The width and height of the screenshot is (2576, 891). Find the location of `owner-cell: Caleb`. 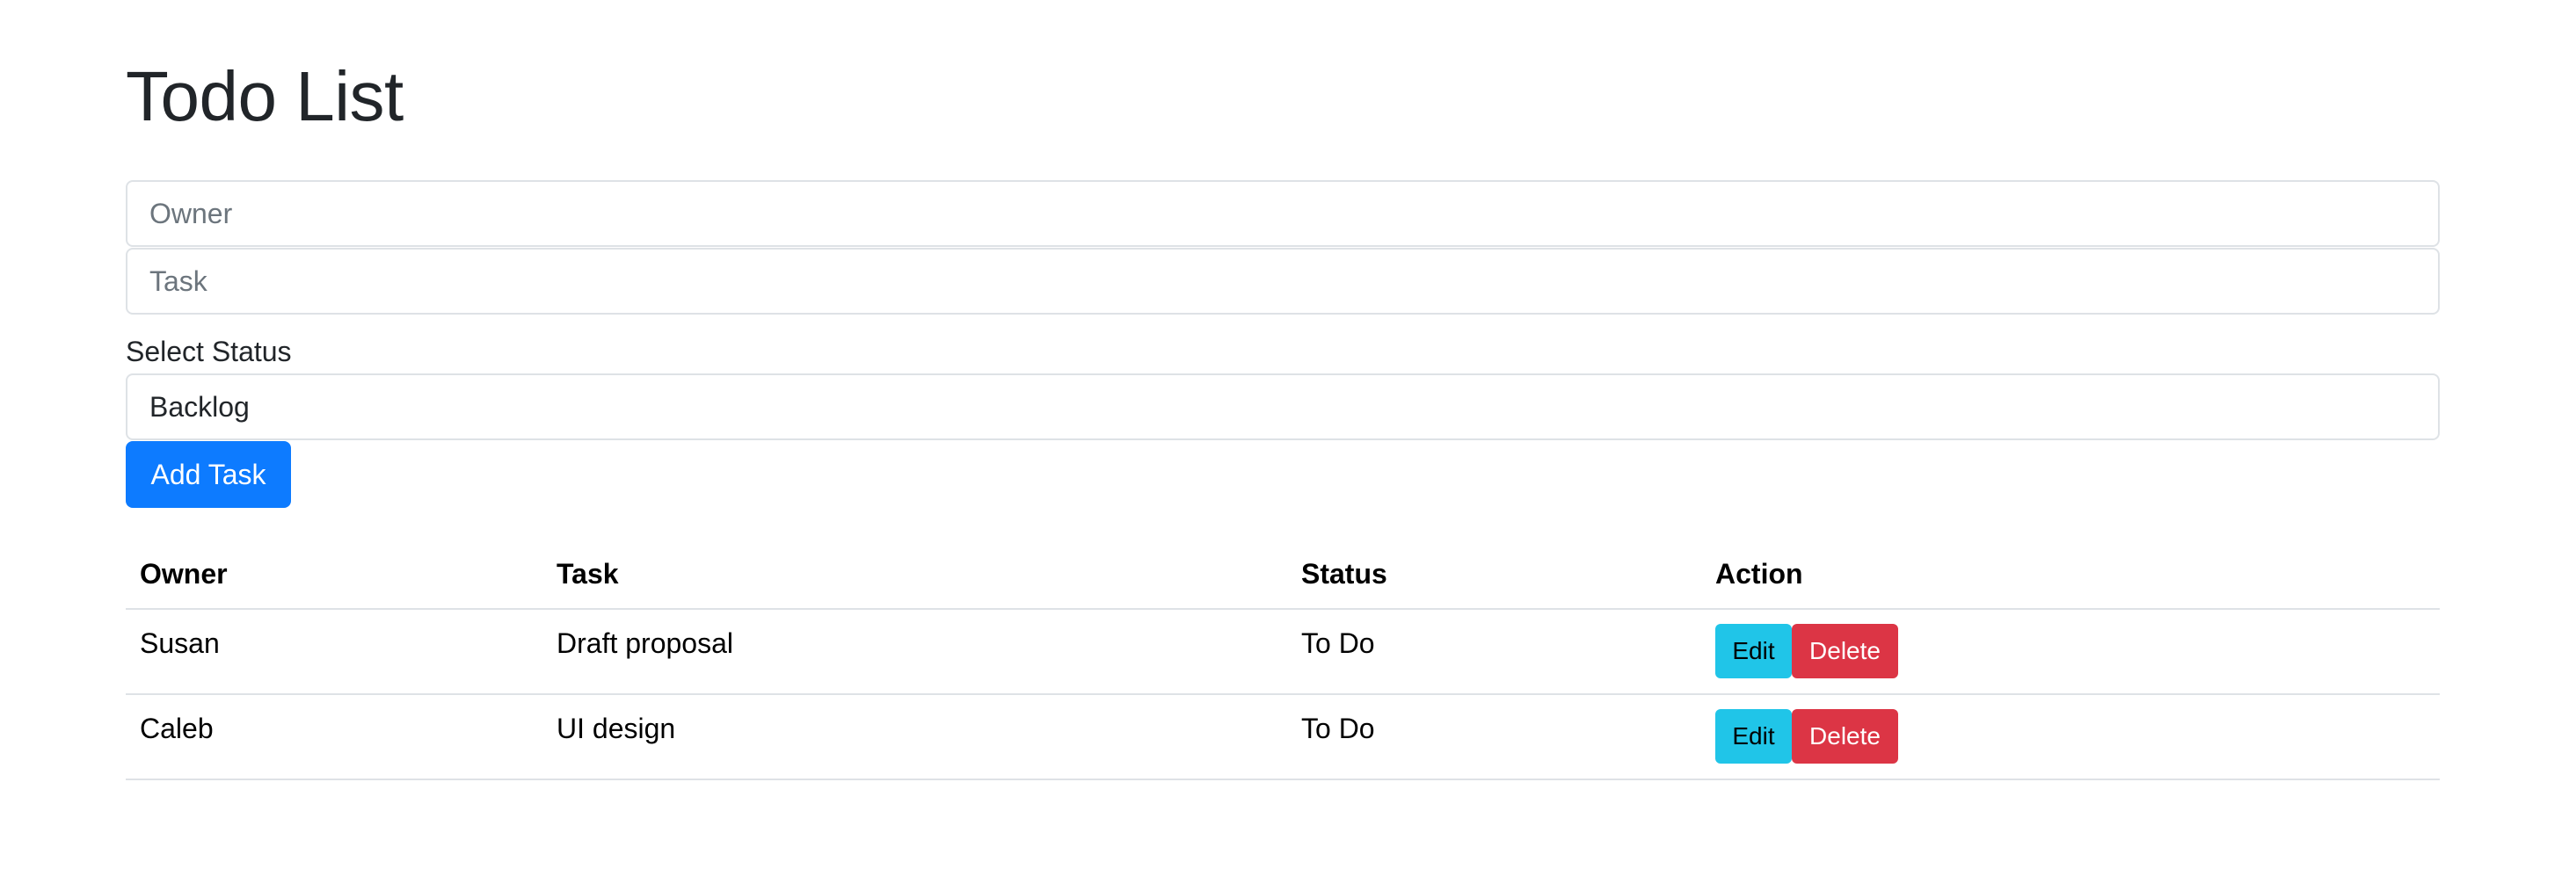

owner-cell: Caleb is located at coordinates (334, 737).